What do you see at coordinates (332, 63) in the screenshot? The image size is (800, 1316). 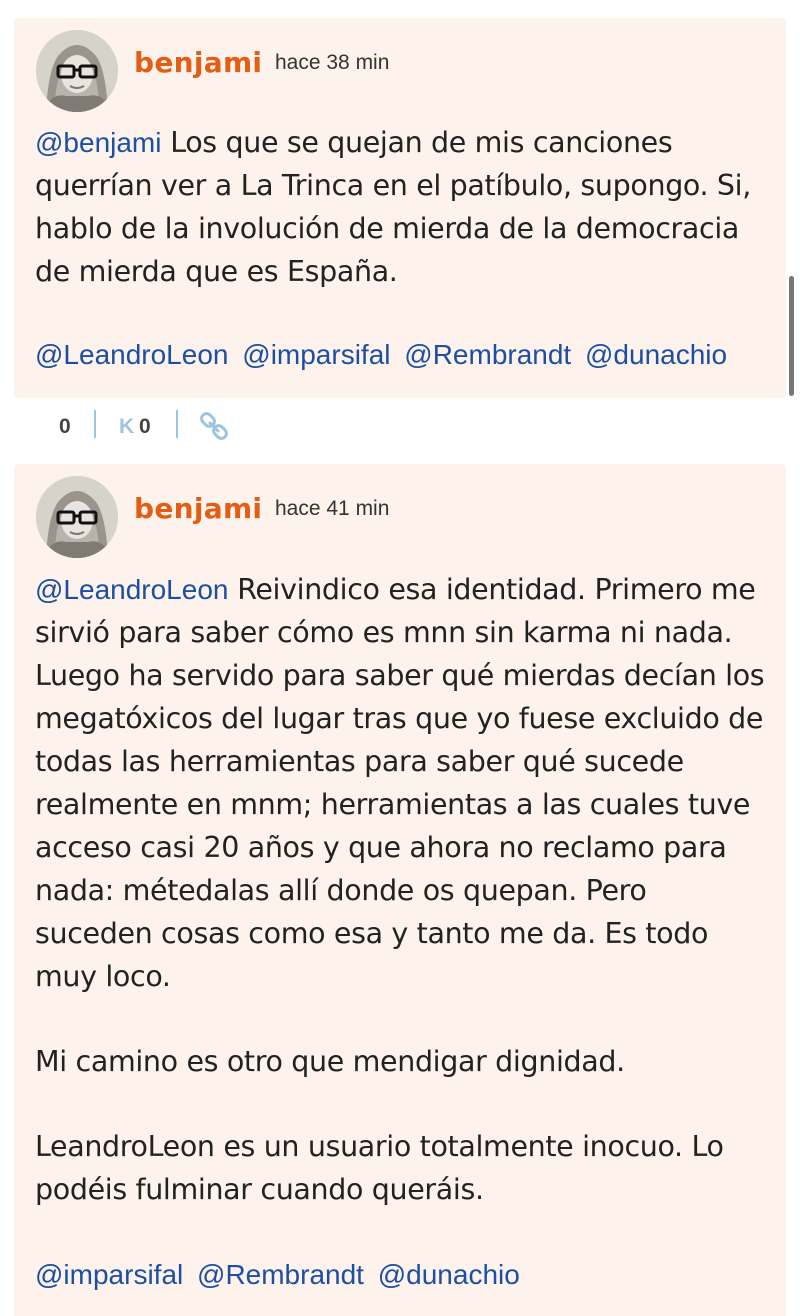 I see `comment-timestamp: hace 38 min` at bounding box center [332, 63].